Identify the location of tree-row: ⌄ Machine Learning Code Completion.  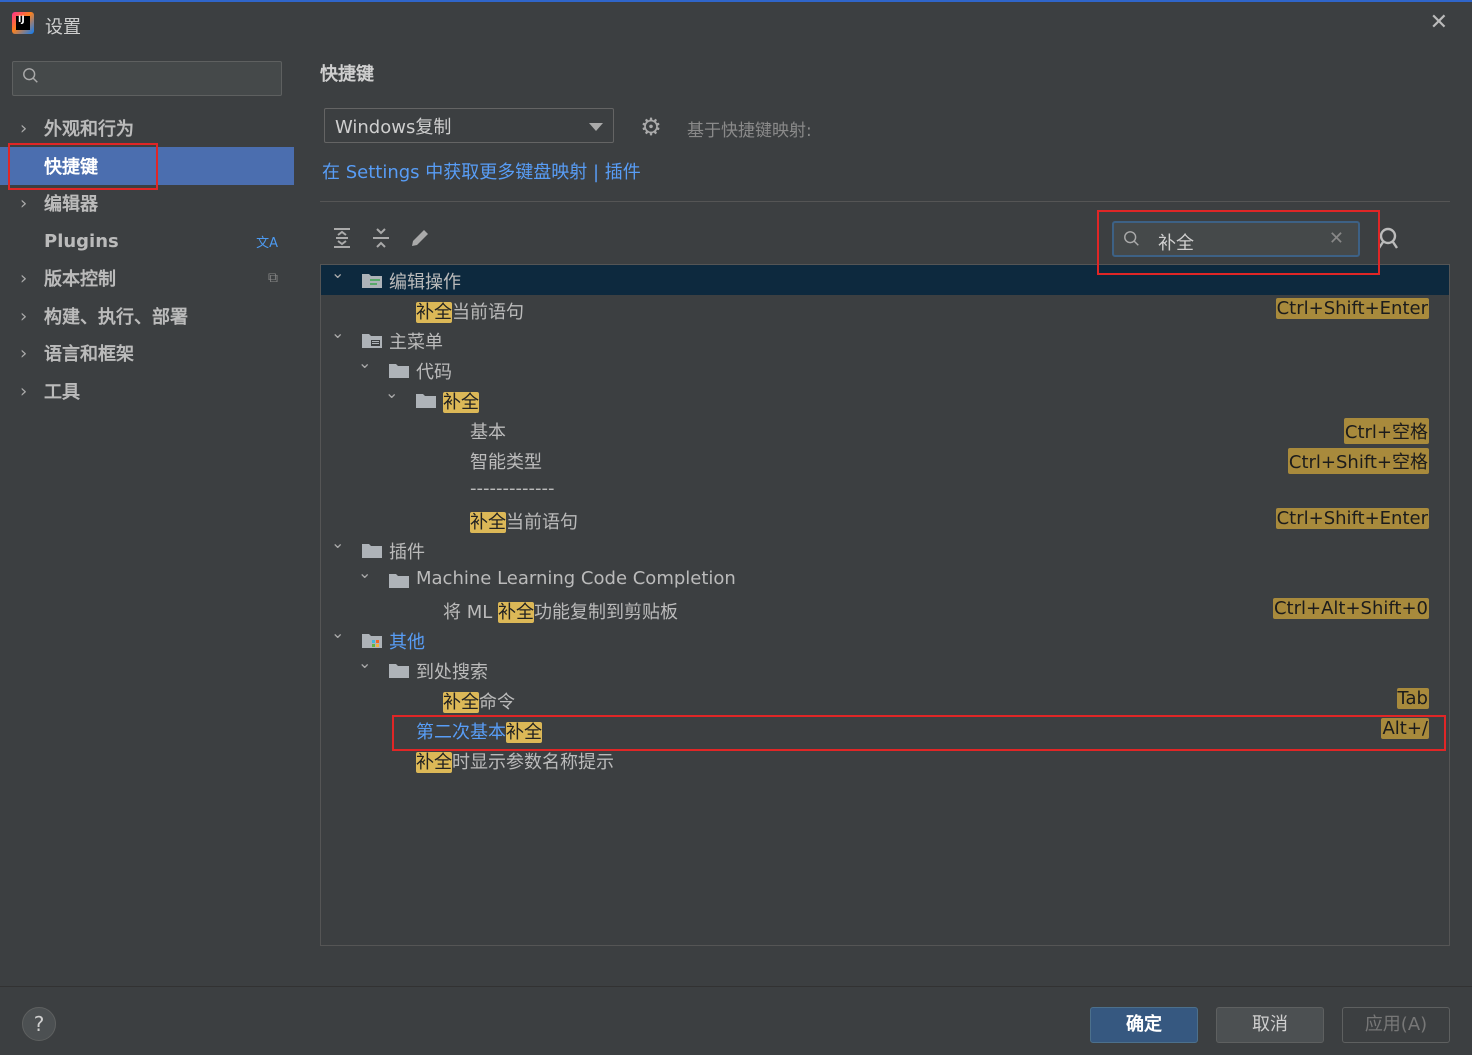
(885, 579).